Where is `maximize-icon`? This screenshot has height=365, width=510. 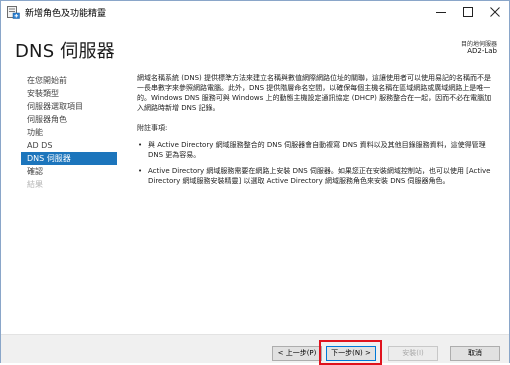
maximize-icon is located at coordinates (468, 12).